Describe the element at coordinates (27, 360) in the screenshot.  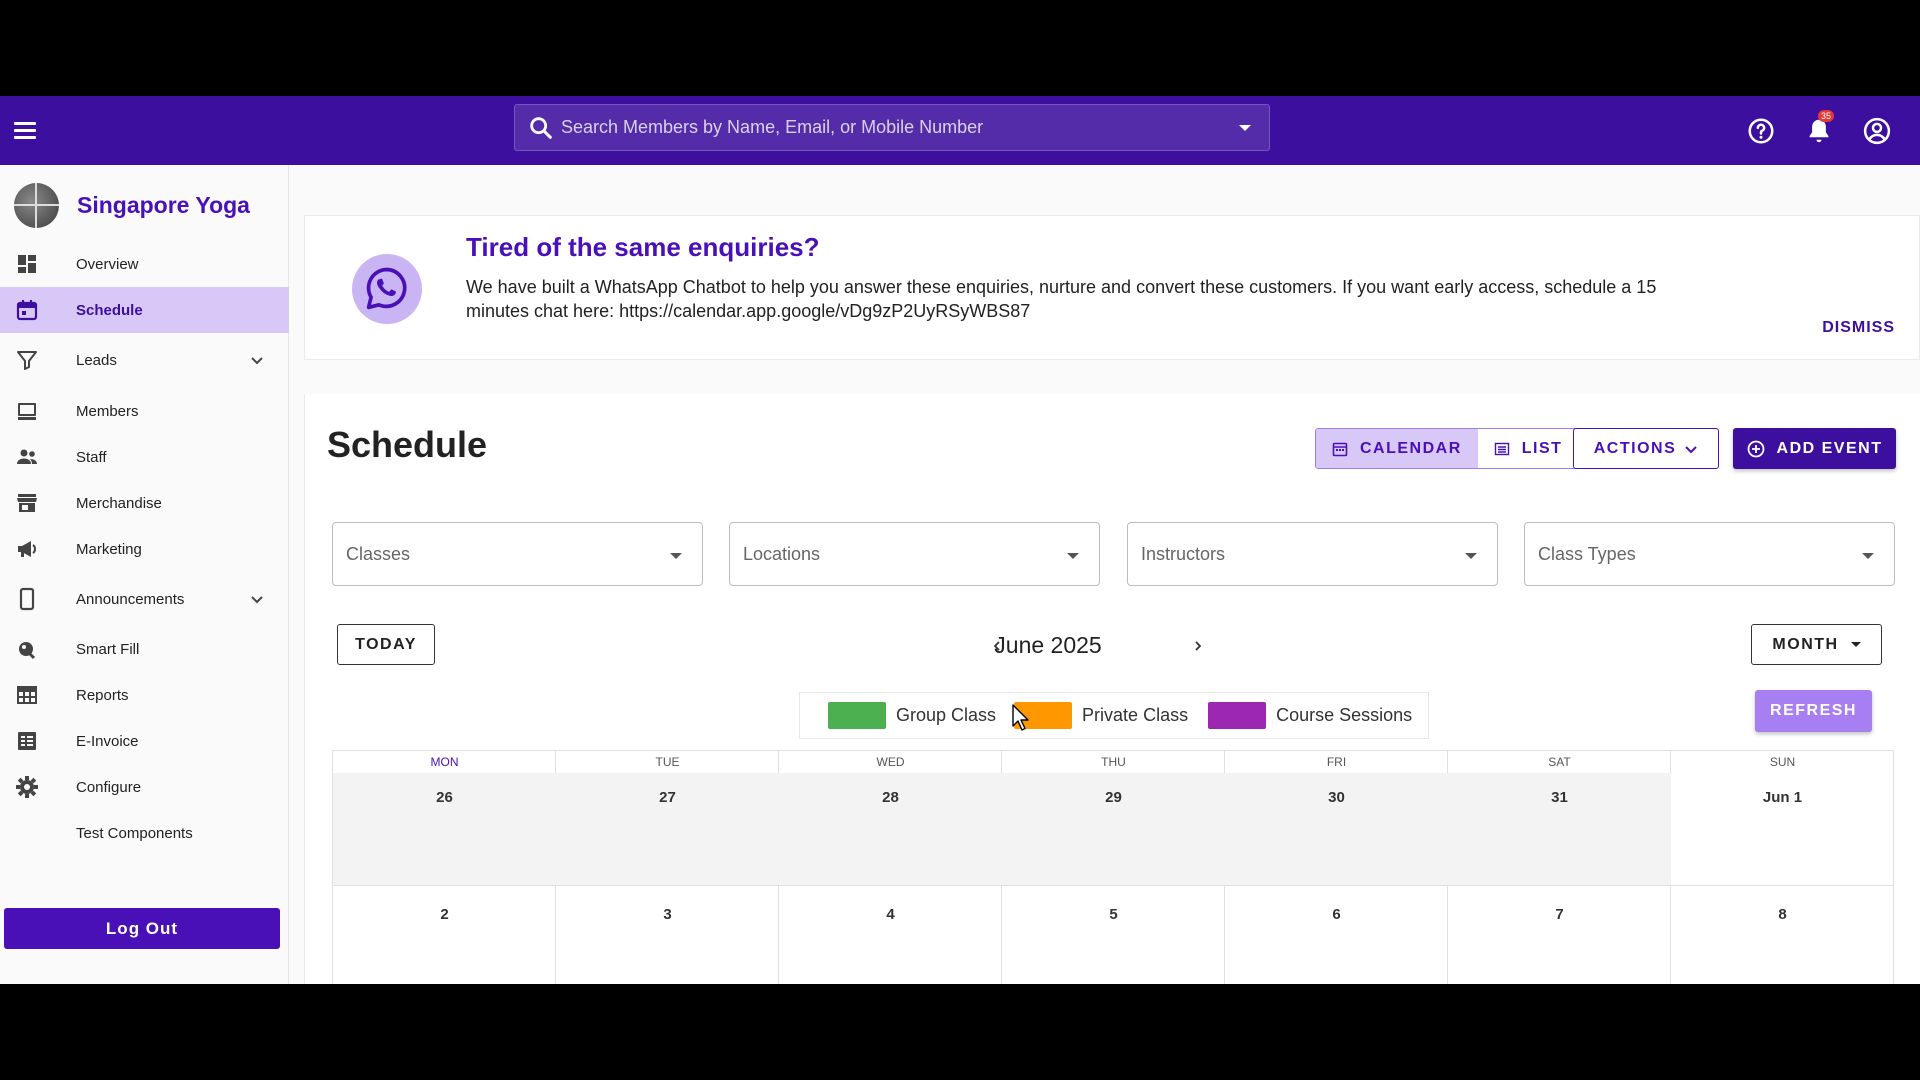
I see `filter-icon` at that location.